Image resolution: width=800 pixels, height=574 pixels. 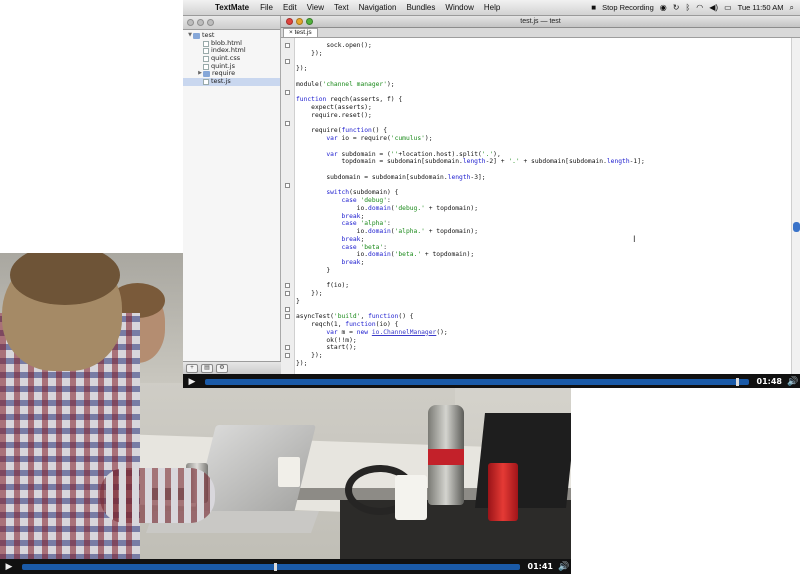 What do you see at coordinates (470, 325) in the screenshot?
I see `code-line: reqch(1, function(io) {` at bounding box center [470, 325].